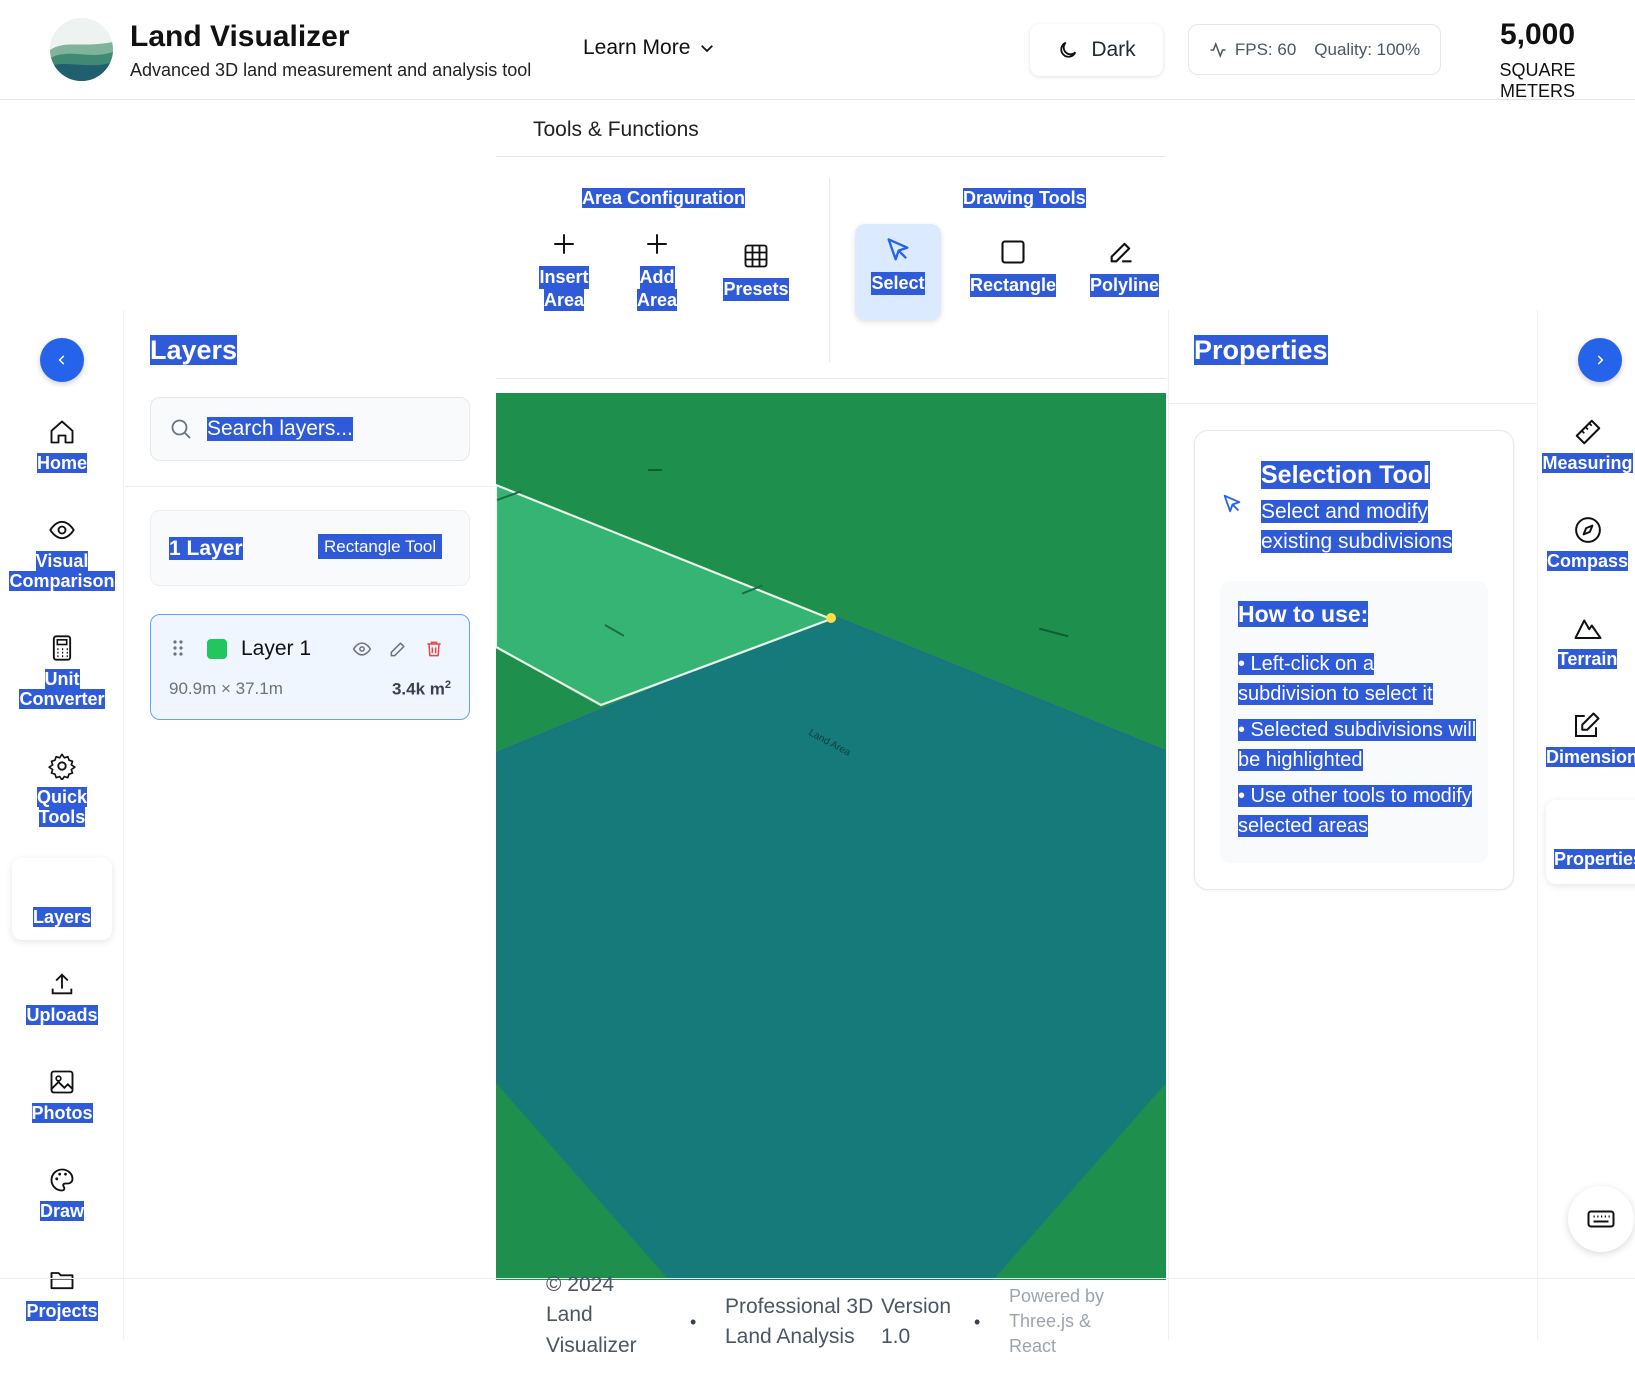 This screenshot has width=1635, height=1393. Describe the element at coordinates (564, 277) in the screenshot. I see `tool-label: Insert` at that location.